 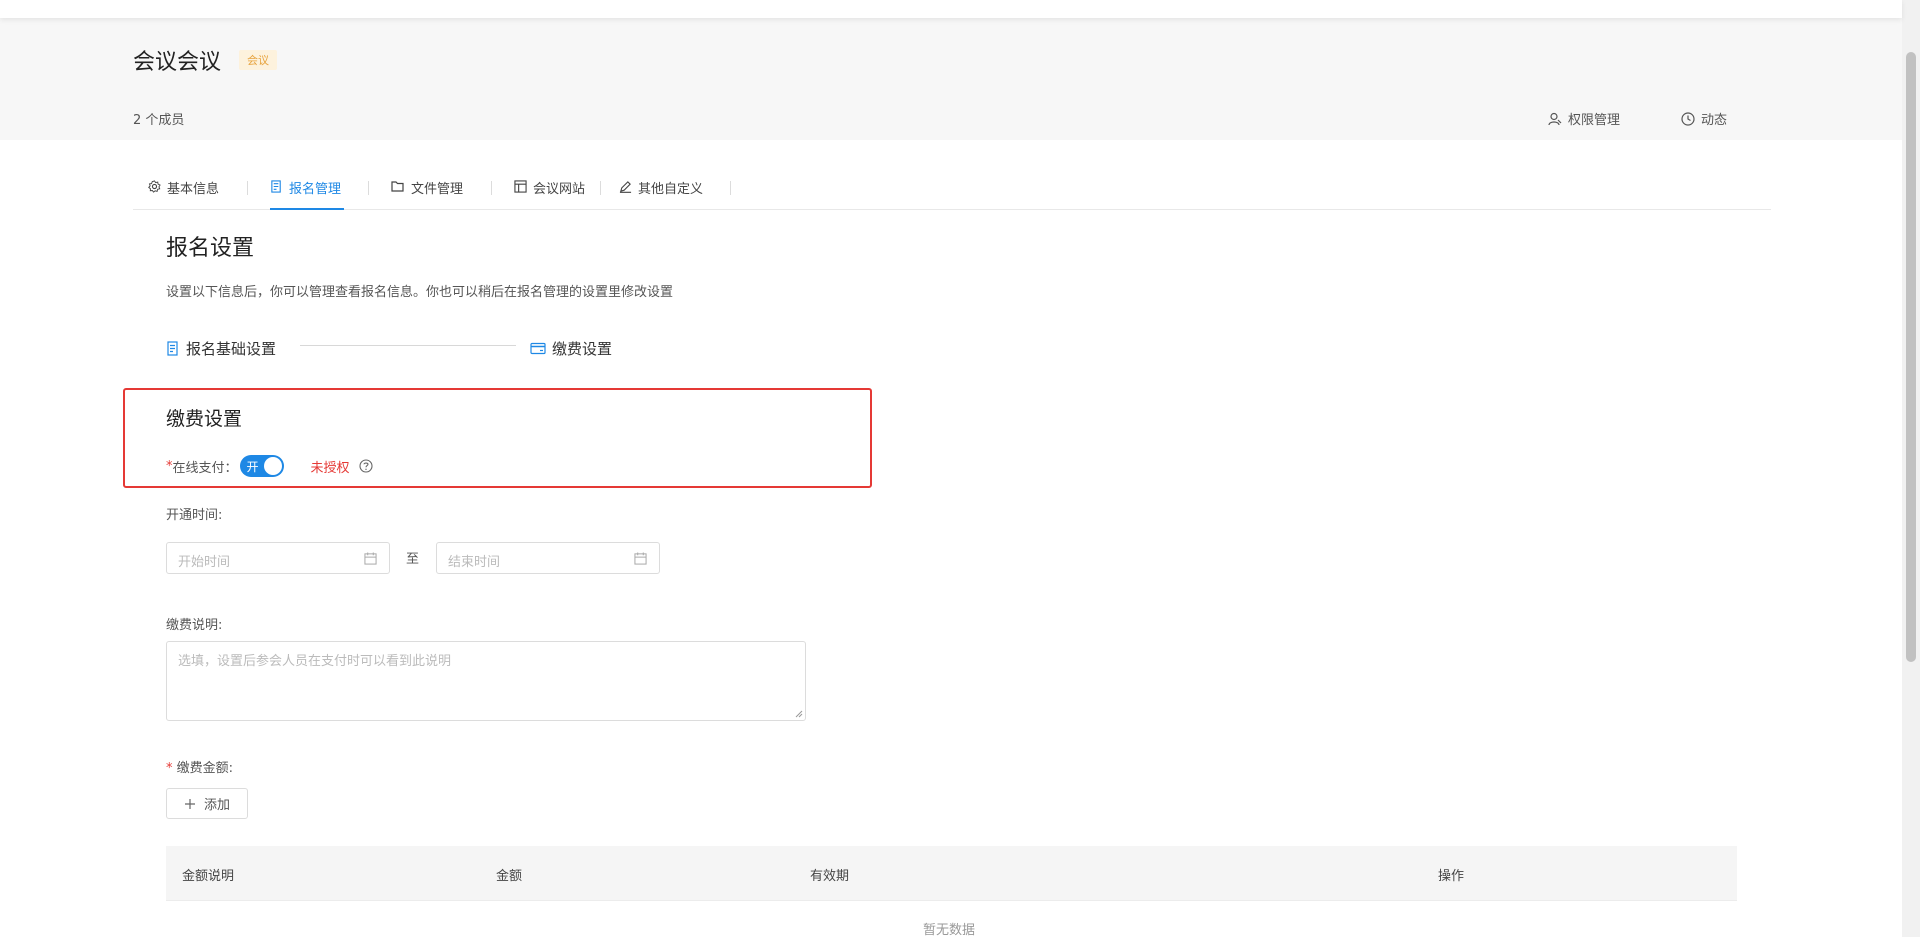 I want to click on clock-icon, so click(x=1688, y=118).